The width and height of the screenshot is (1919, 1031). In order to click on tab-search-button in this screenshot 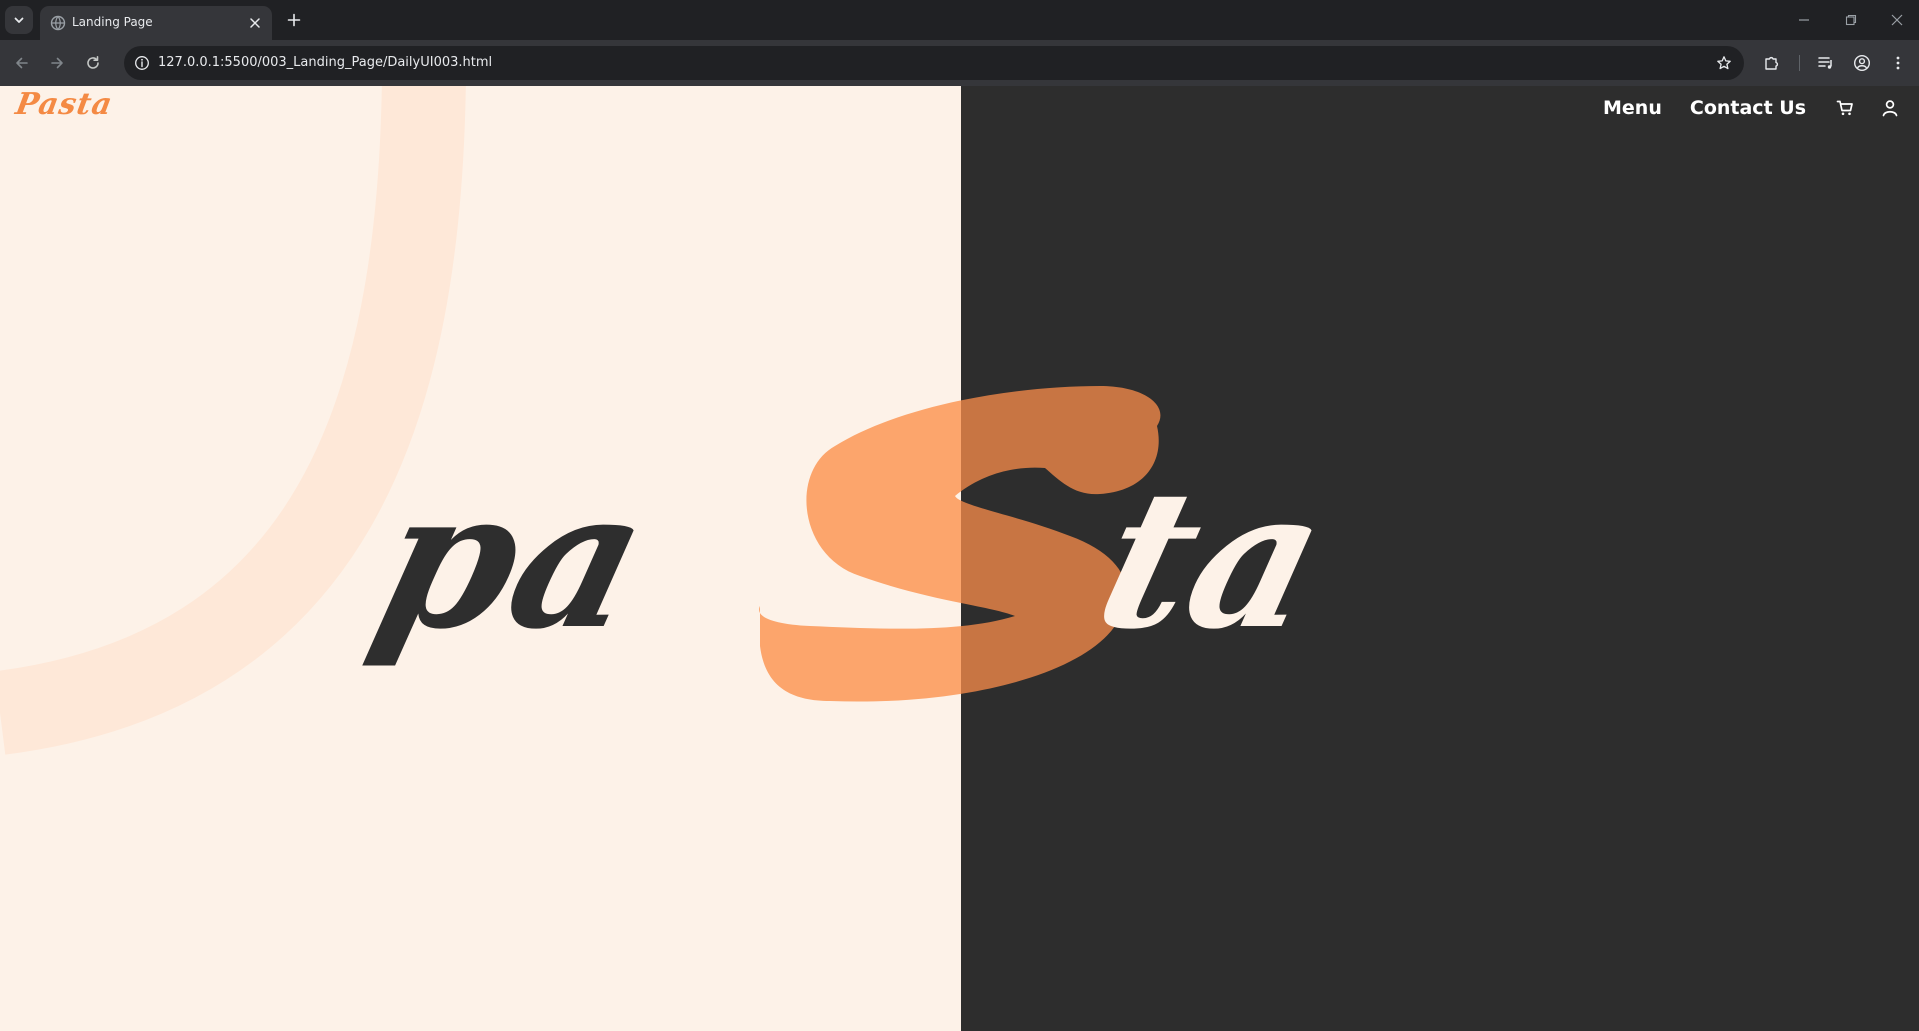, I will do `click(19, 20)`.